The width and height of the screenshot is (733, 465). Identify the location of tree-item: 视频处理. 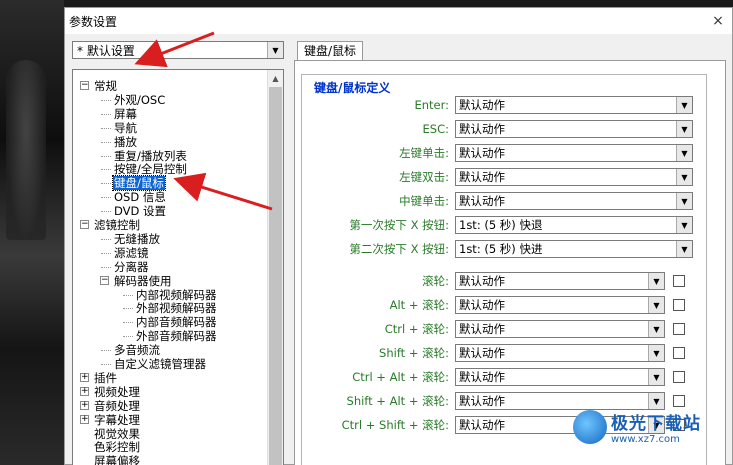
(117, 392).